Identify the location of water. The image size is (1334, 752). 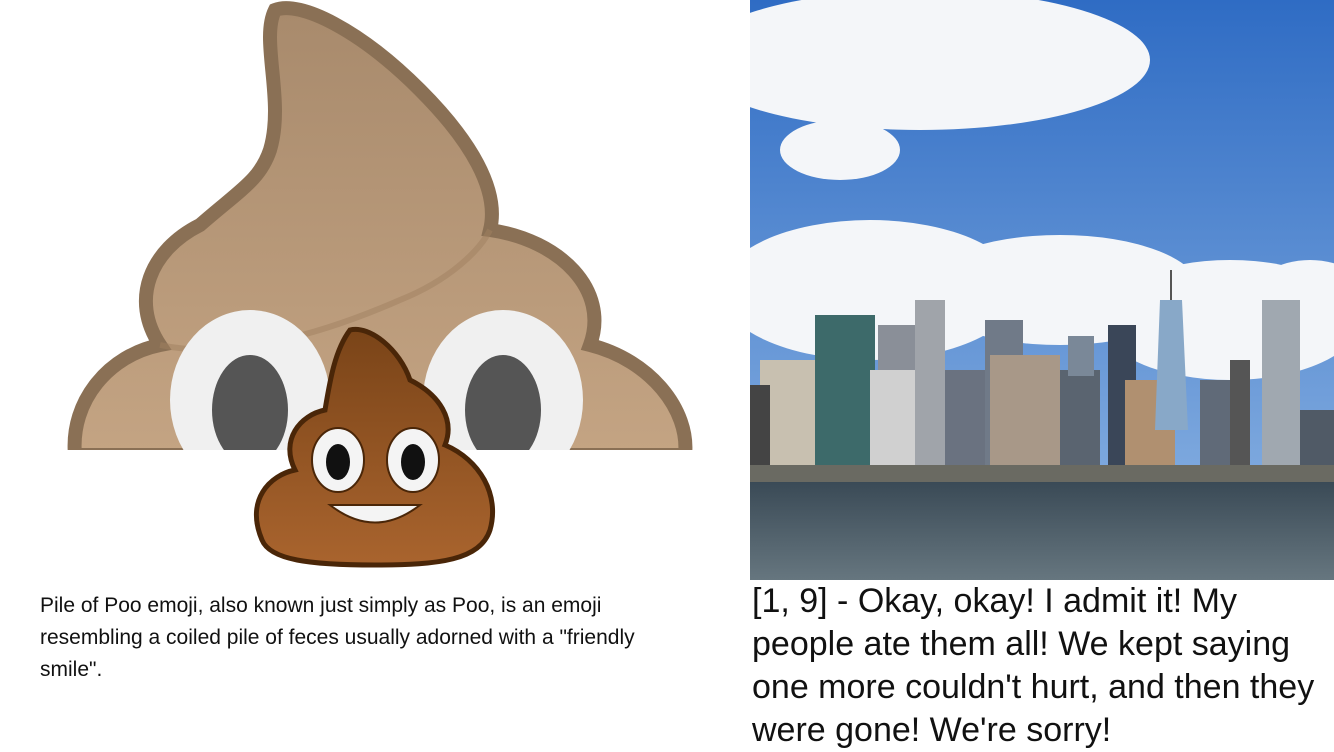
(1042, 531).